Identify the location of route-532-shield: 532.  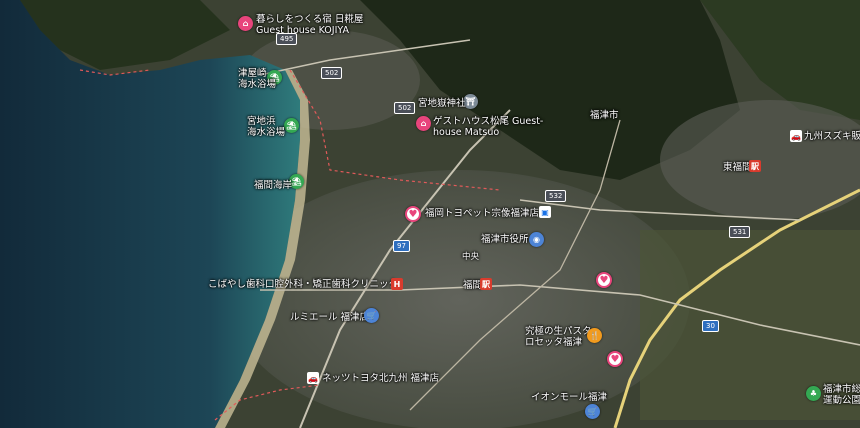
(556, 196).